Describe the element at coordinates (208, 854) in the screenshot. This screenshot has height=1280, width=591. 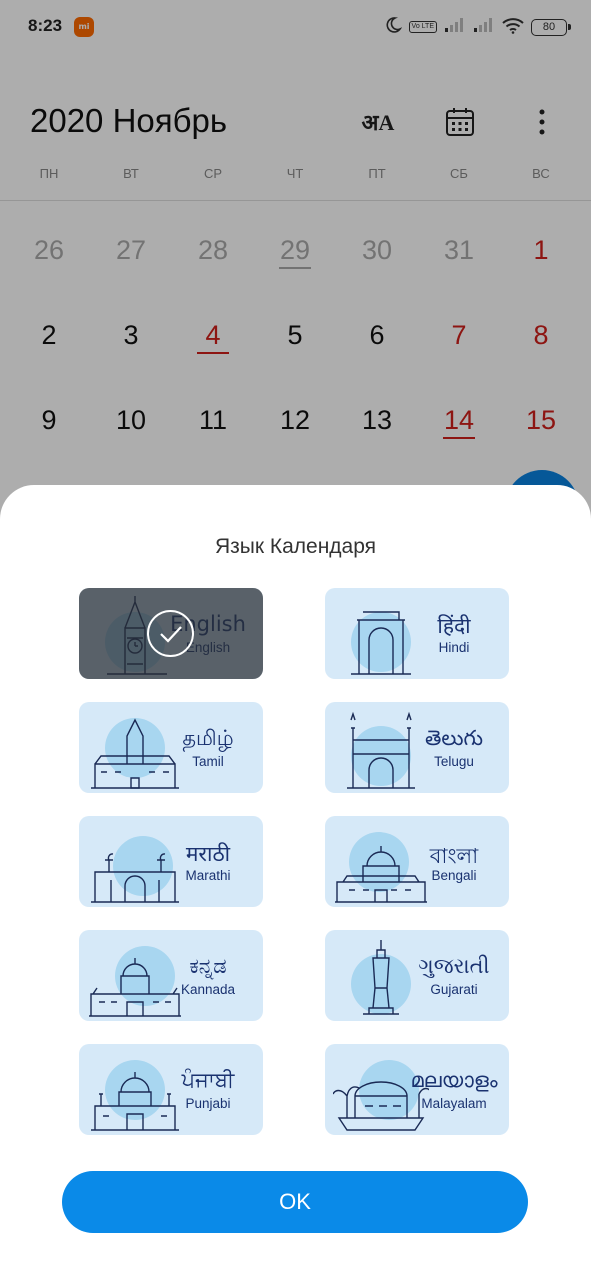
I see `language-native-name: मराठी` at that location.